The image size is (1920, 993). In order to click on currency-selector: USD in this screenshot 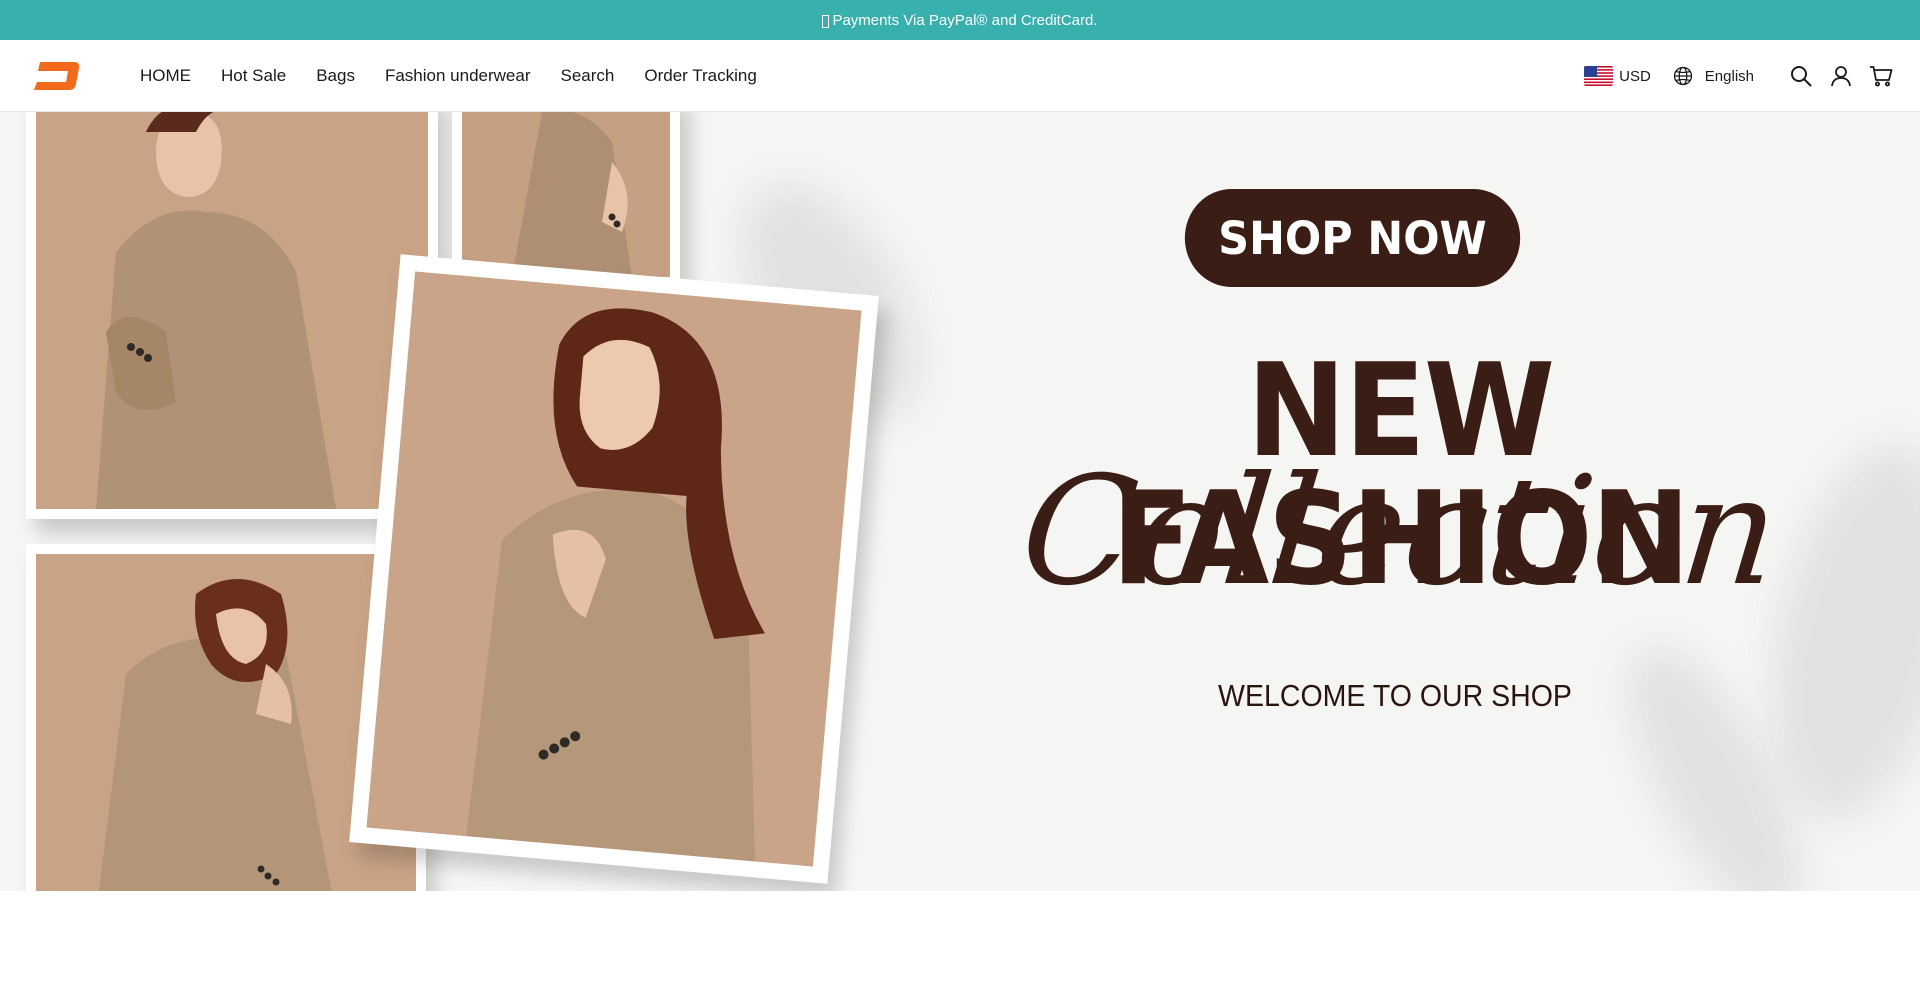, I will do `click(1617, 76)`.